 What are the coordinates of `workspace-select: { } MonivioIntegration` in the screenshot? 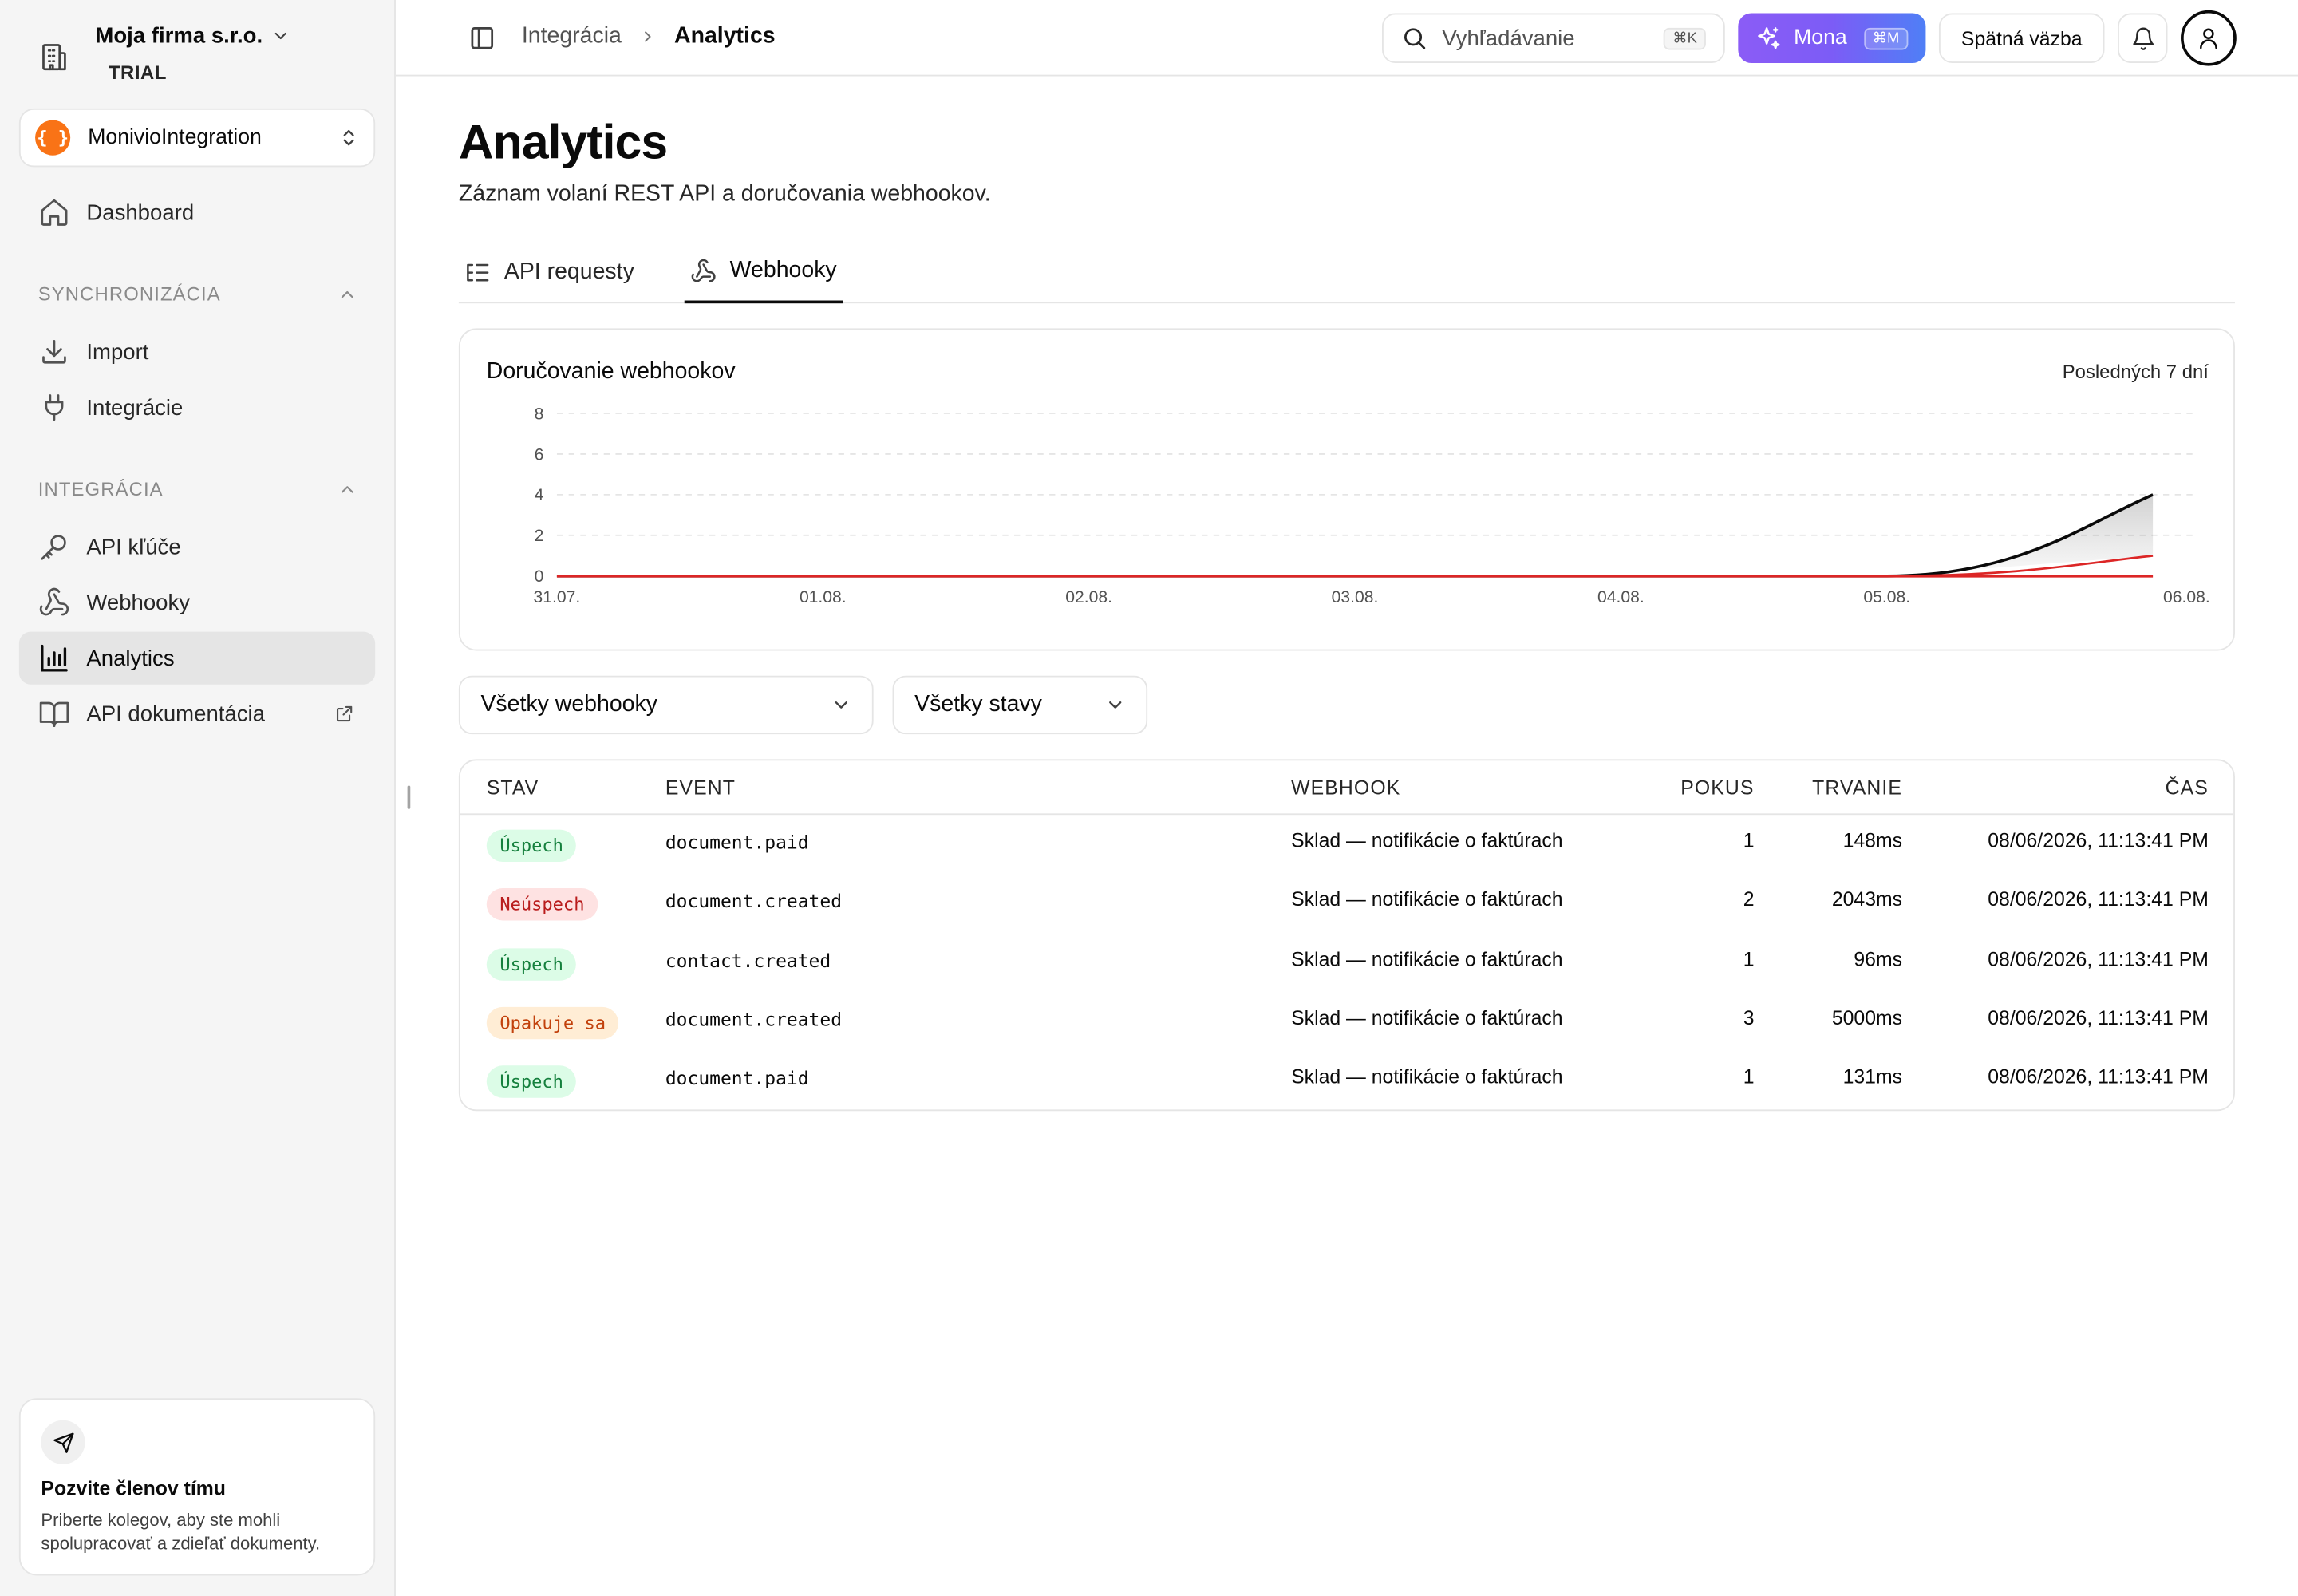 It's located at (197, 138).